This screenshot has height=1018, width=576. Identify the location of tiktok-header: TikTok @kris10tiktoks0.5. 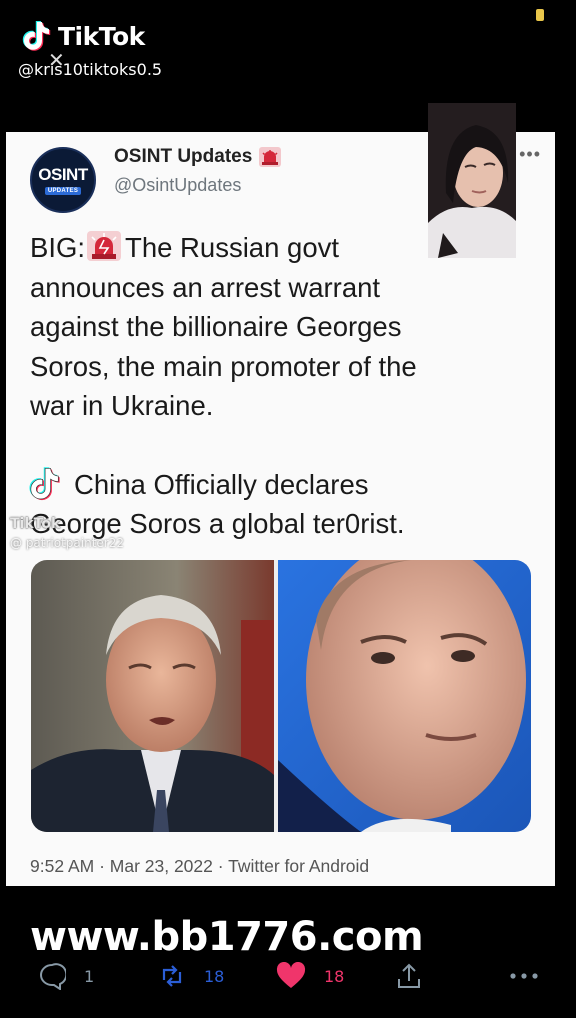
(90, 48).